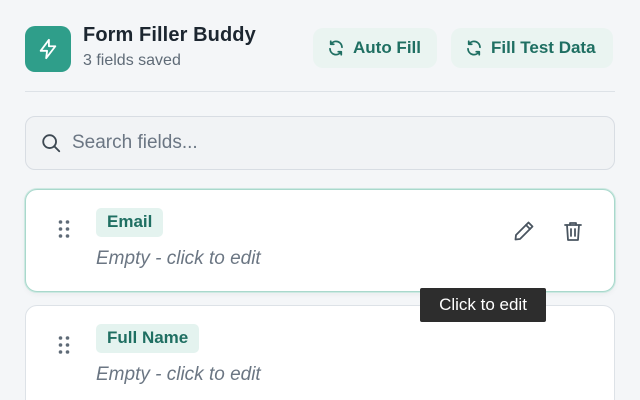 Image resolution: width=640 pixels, height=400 pixels. What do you see at coordinates (130, 222) in the screenshot?
I see `field-label-badge: Email` at bounding box center [130, 222].